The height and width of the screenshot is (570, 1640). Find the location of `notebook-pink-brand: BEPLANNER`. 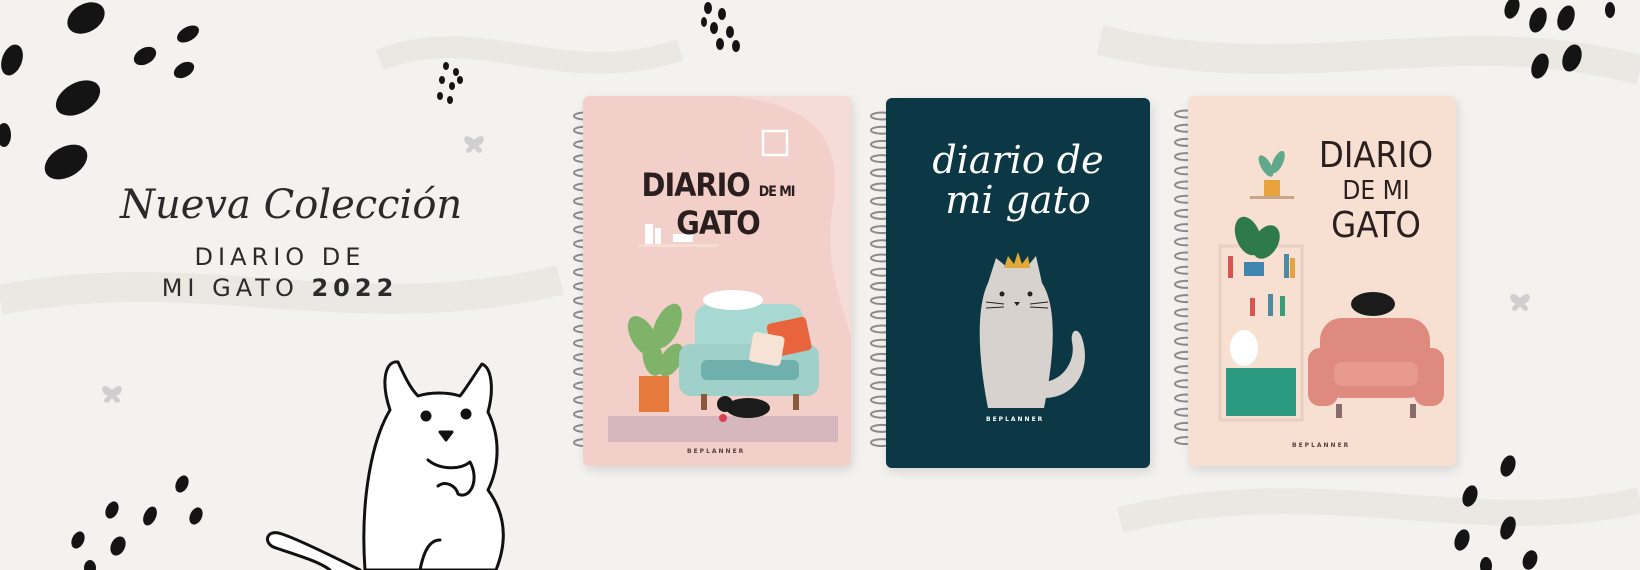

notebook-pink-brand: BEPLANNER is located at coordinates (716, 451).